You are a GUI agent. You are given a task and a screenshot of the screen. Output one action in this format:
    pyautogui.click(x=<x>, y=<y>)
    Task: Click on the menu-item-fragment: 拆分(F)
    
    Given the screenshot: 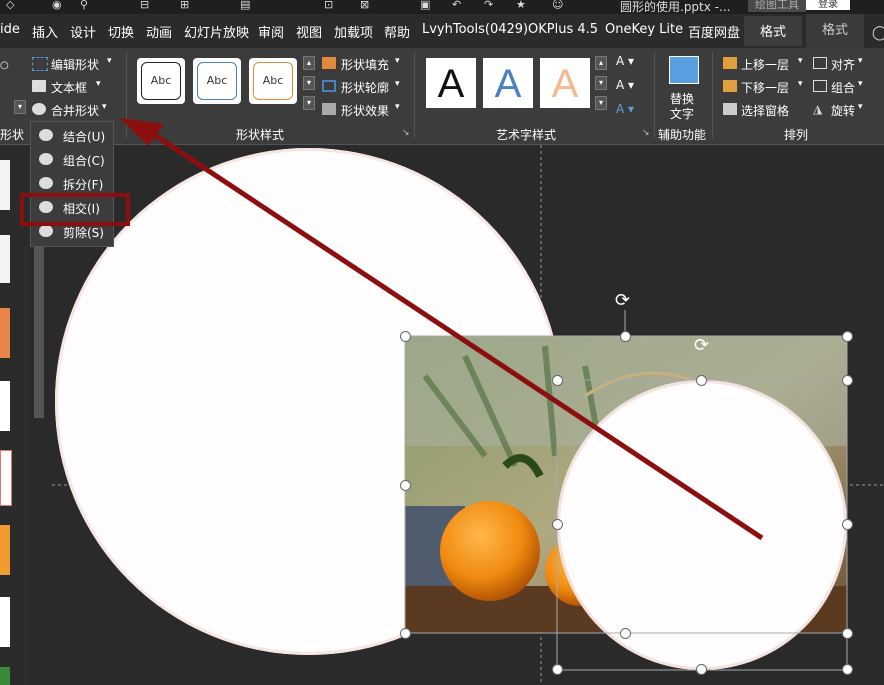 What is the action you would take?
    pyautogui.click(x=73, y=184)
    